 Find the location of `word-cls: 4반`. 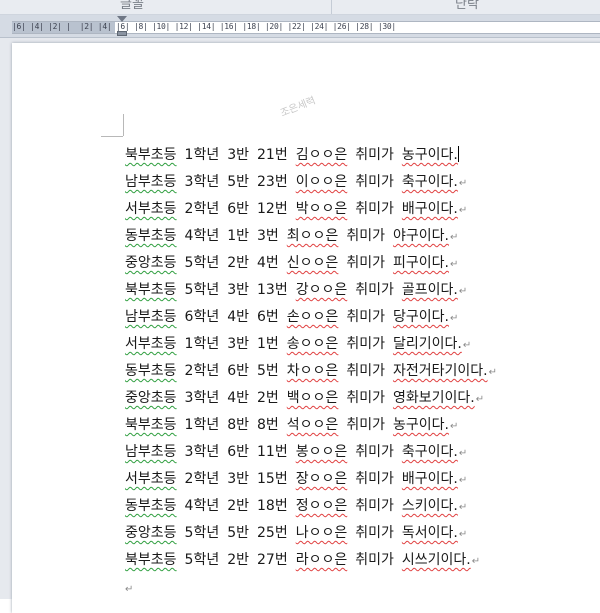

word-cls: 4반 is located at coordinates (238, 398).